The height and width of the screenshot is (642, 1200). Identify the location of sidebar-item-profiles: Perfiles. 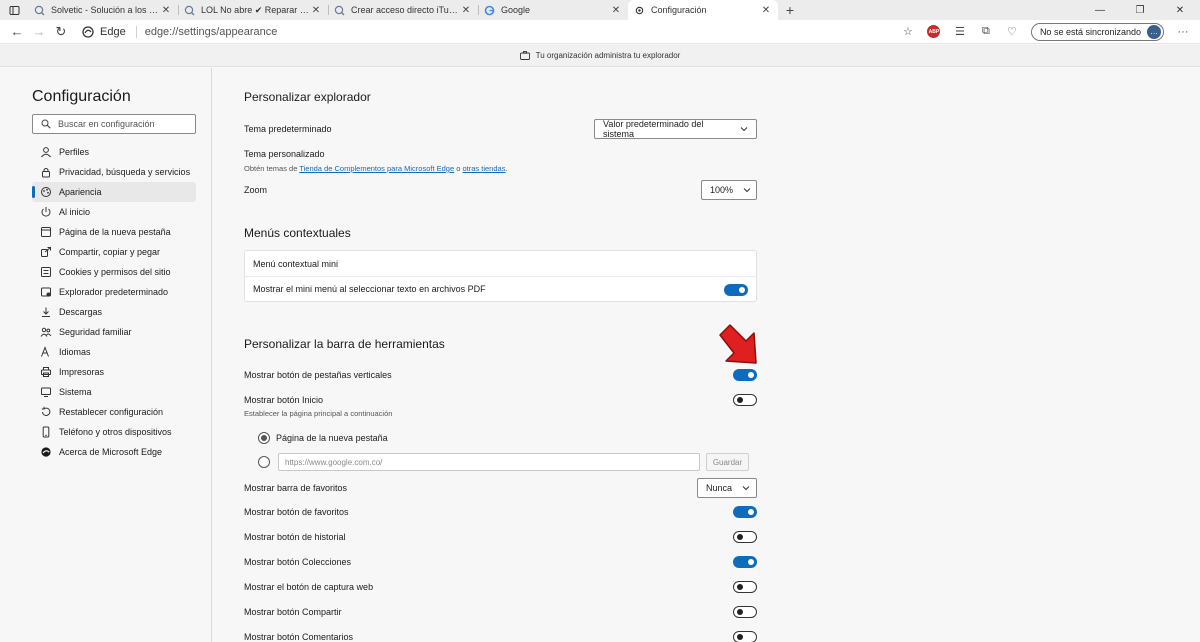
(114, 152).